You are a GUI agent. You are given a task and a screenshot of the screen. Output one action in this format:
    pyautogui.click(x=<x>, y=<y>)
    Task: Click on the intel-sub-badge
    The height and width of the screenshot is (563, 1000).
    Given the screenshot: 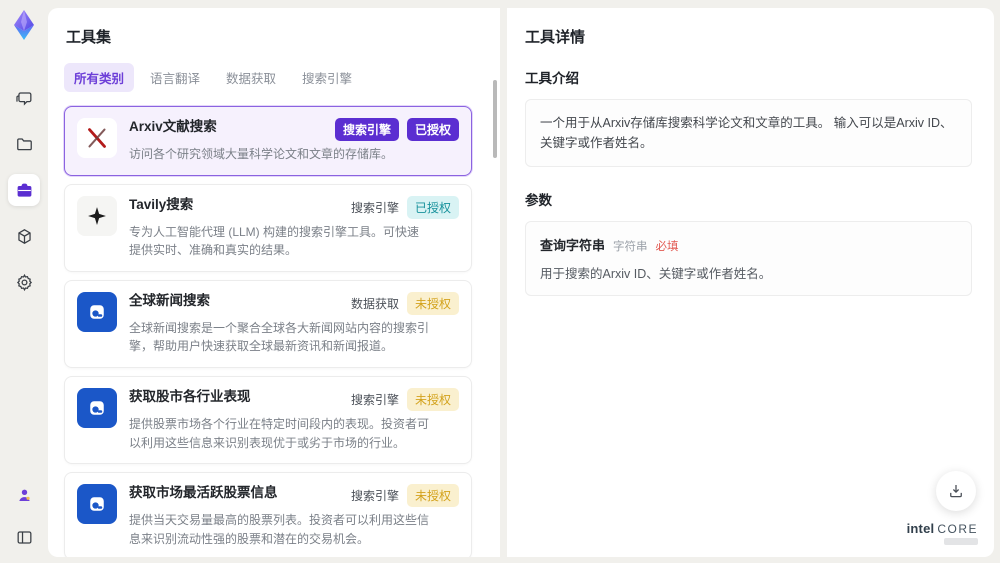 What is the action you would take?
    pyautogui.click(x=961, y=541)
    